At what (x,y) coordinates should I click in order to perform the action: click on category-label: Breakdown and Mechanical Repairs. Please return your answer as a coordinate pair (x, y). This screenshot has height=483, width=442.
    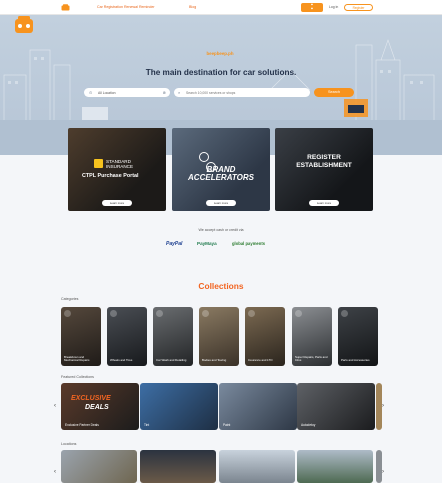
    Looking at the image, I should click on (77, 358).